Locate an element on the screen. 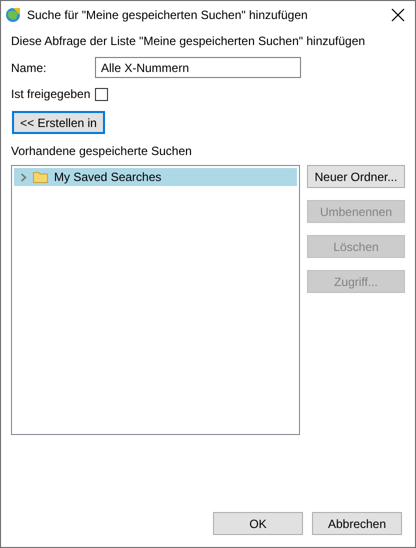 Image resolution: width=416 pixels, height=548 pixels. tree-label: Vorhandene gespeicherte Suchen is located at coordinates (102, 151).